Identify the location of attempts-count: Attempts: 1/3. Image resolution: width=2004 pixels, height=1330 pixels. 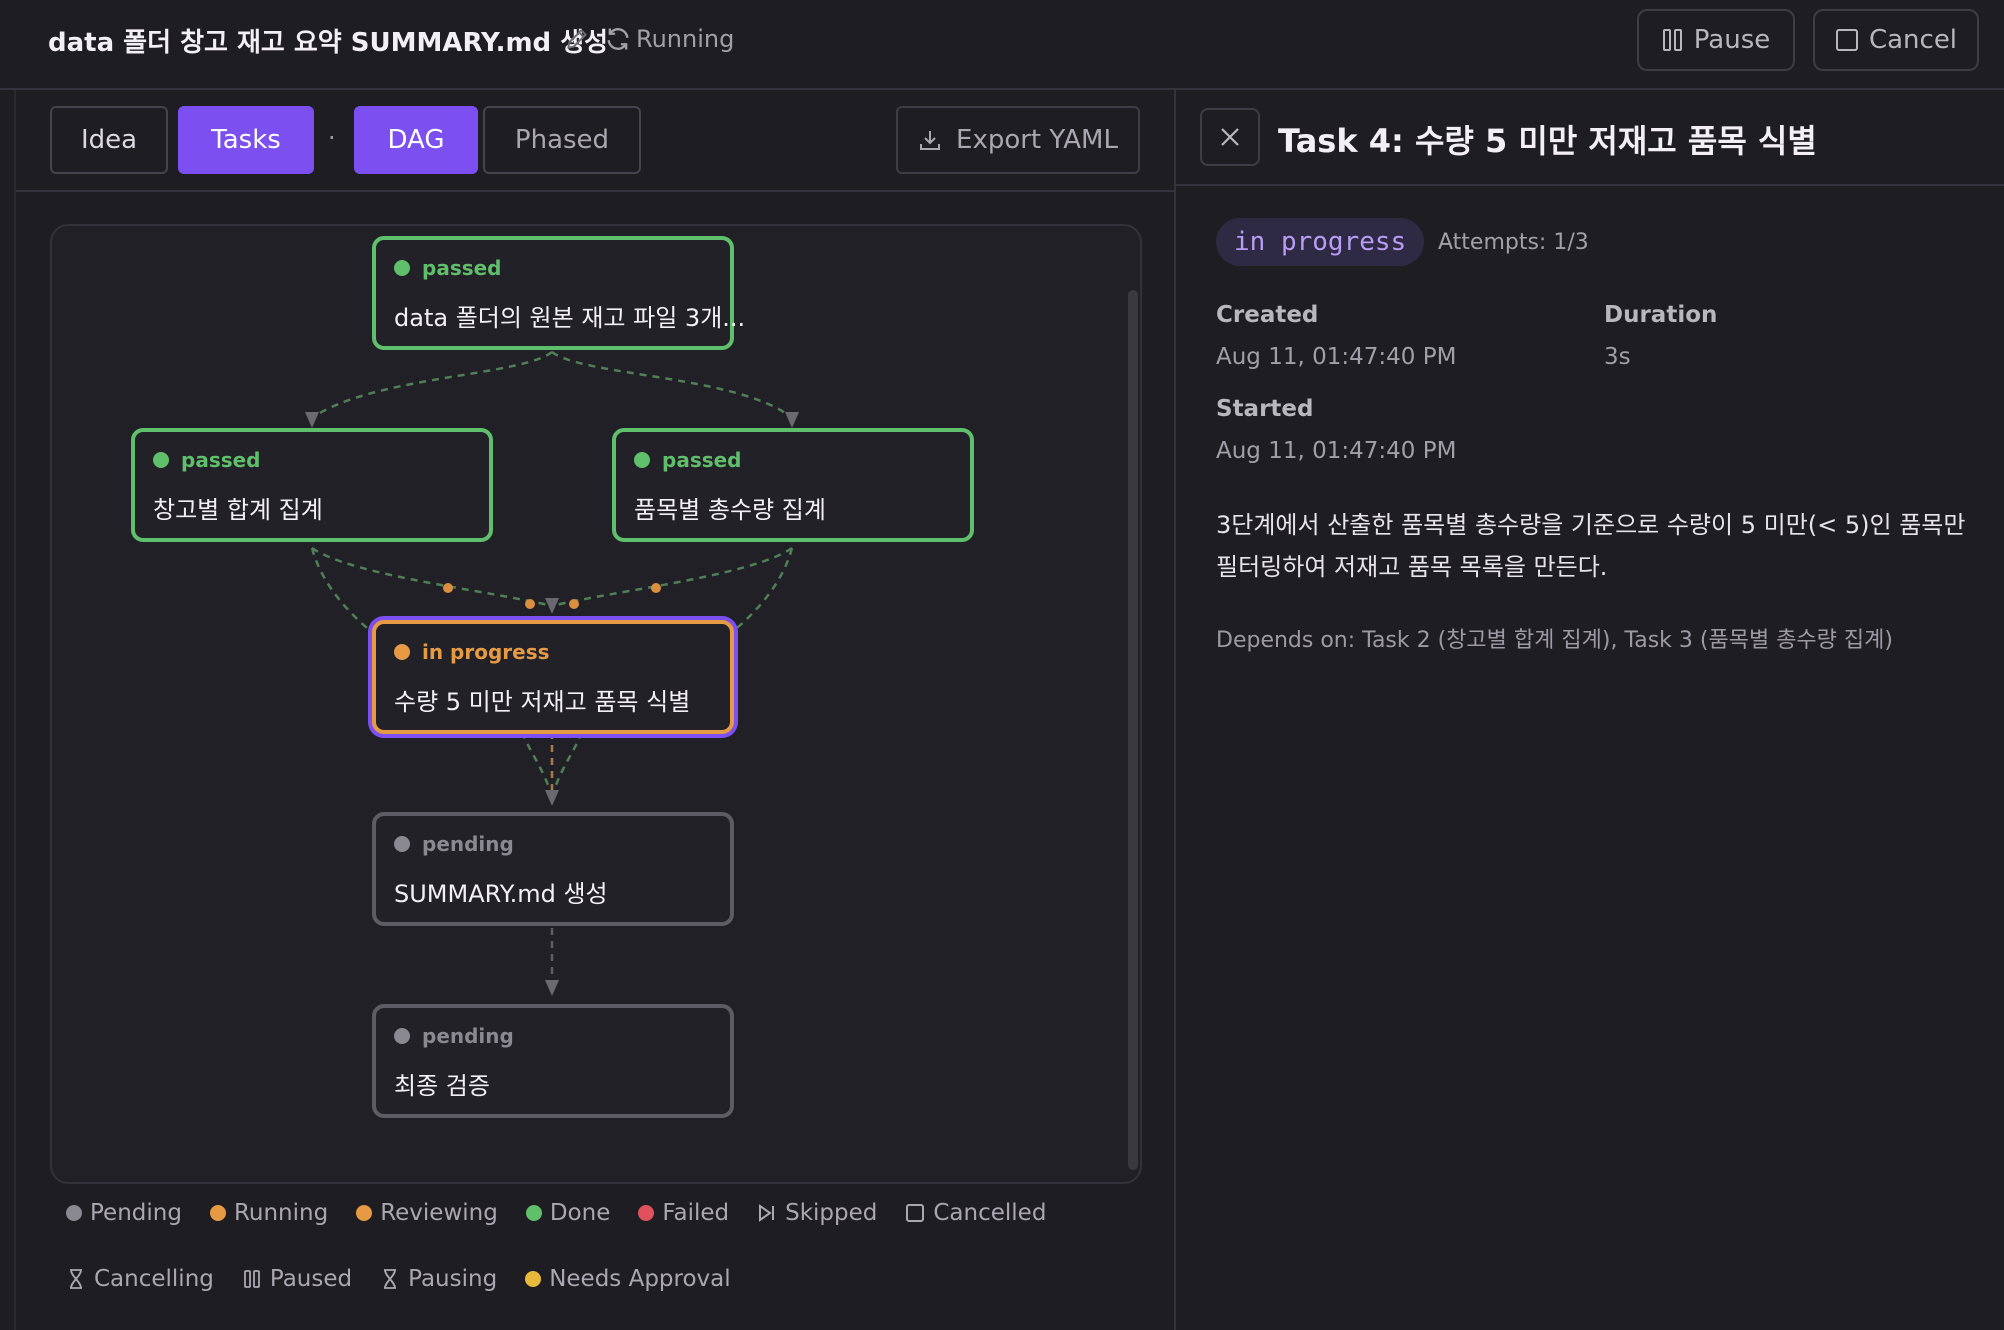
(1513, 242).